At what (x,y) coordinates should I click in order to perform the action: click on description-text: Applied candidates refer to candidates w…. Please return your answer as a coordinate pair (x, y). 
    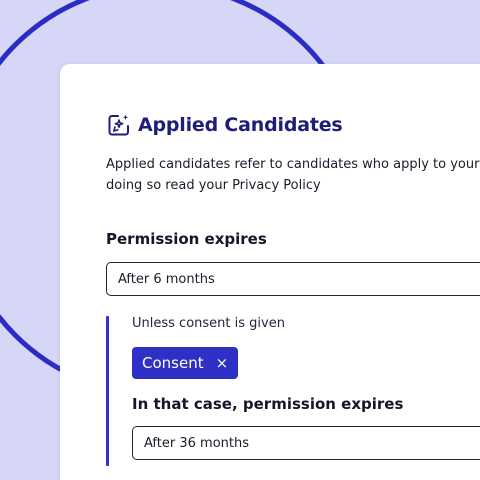
    Looking at the image, I should click on (293, 175).